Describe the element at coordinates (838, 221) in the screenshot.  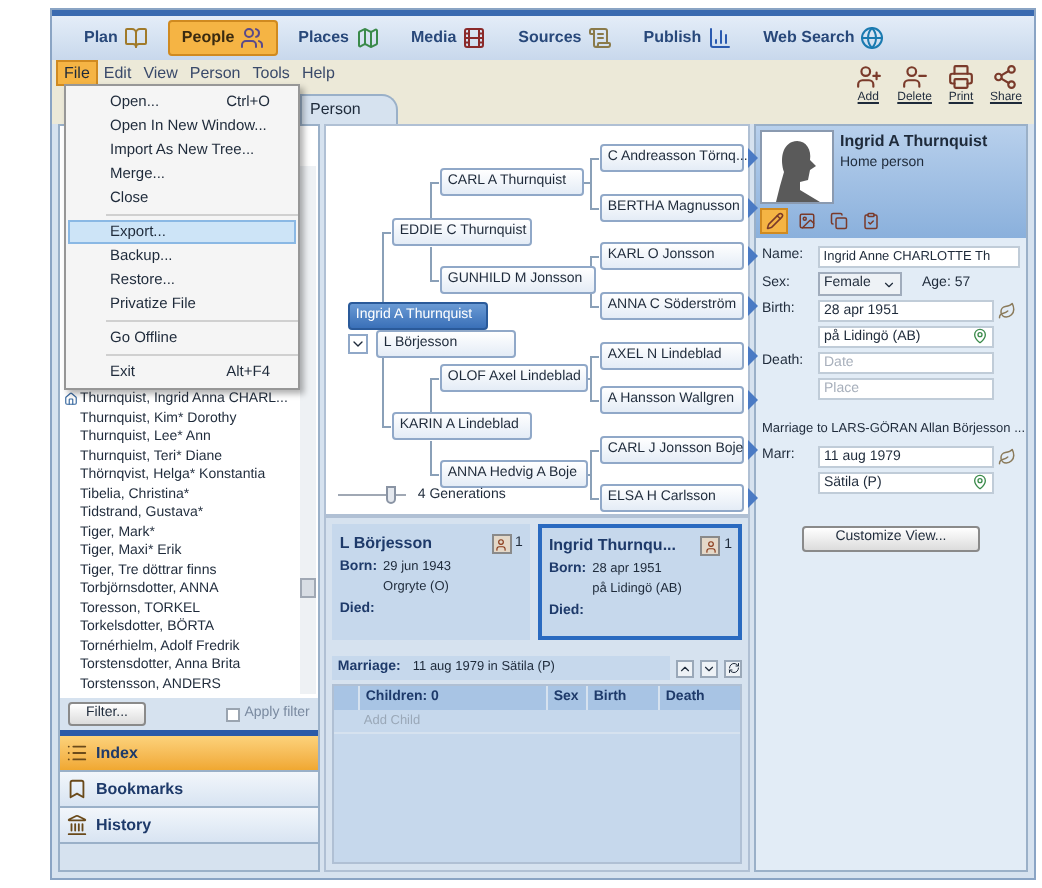
I see `copy-icon` at that location.